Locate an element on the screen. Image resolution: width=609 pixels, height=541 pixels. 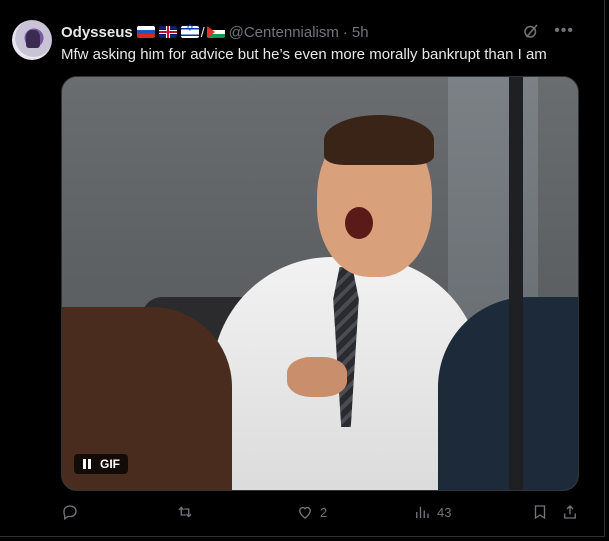
like-button: 2 is located at coordinates (311, 512).